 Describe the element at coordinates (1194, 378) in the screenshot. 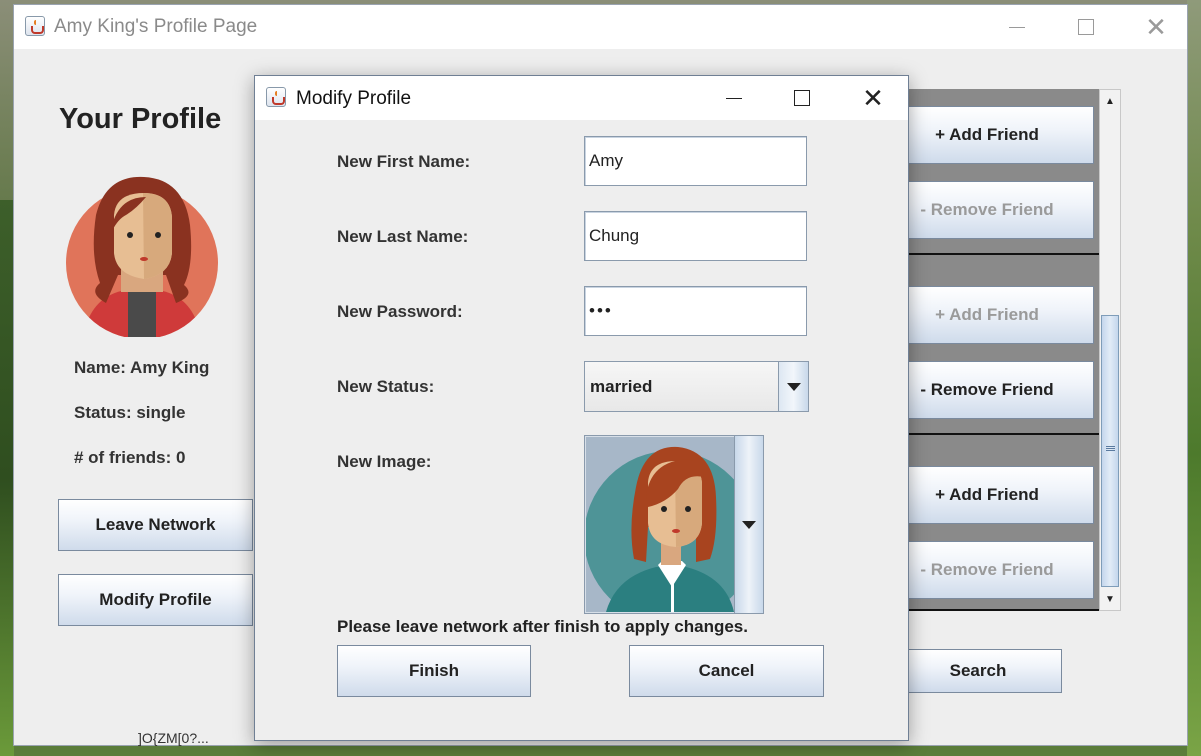

I see `desktop-background-right` at that location.